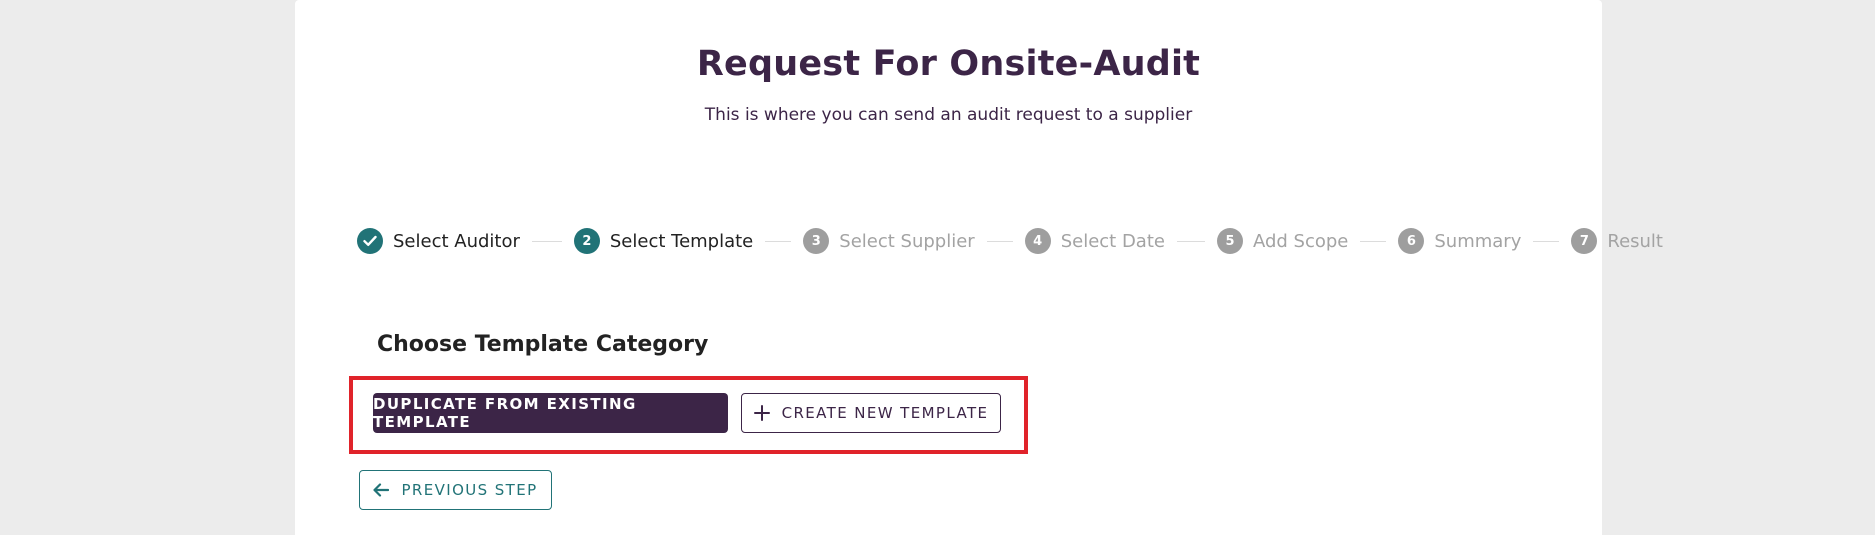 The width and height of the screenshot is (1875, 535). What do you see at coordinates (1635, 241) in the screenshot?
I see `step-label: Result` at bounding box center [1635, 241].